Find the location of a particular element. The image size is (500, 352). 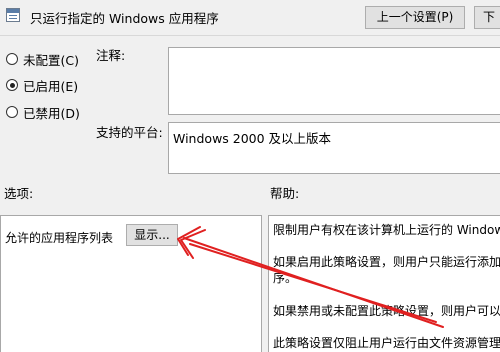

radio-label: 未配置(C) is located at coordinates (51, 60).